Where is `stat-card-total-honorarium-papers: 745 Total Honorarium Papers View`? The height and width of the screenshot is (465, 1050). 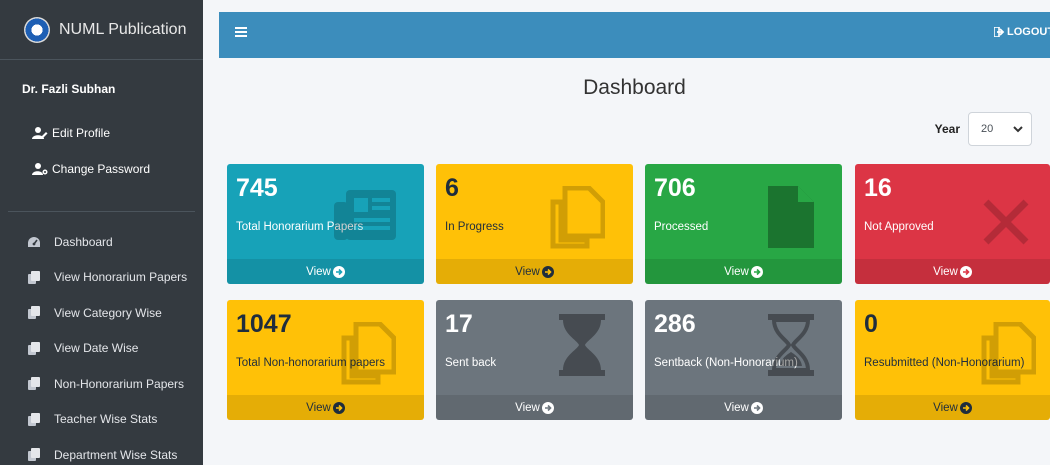 stat-card-total-honorarium-papers: 745 Total Honorarium Papers View is located at coordinates (325, 224).